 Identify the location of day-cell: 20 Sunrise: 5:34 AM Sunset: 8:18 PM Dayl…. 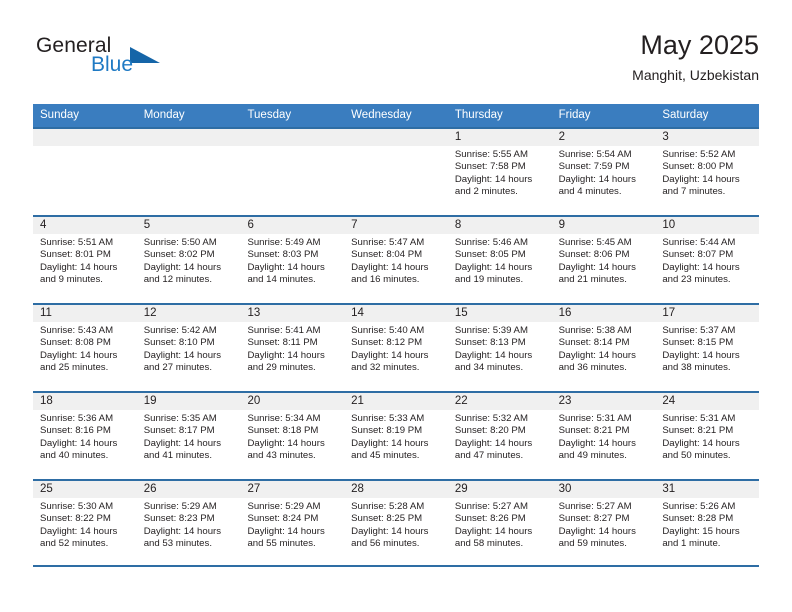
(292, 436).